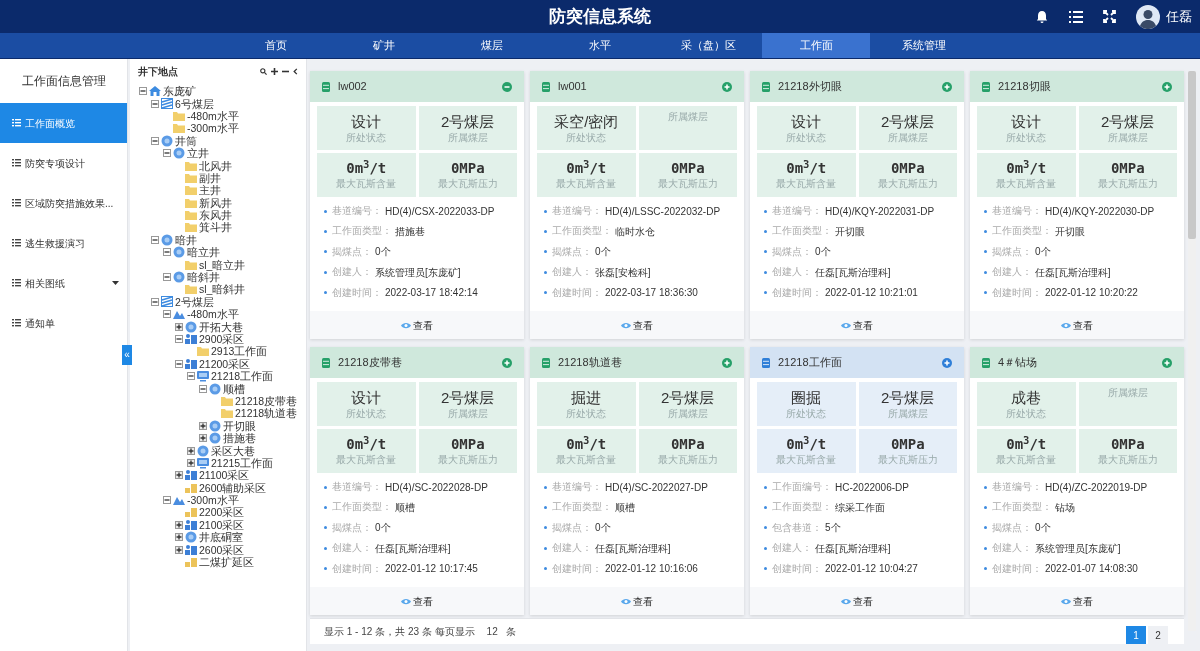 The width and height of the screenshot is (1200, 651). What do you see at coordinates (215, 215) in the screenshot?
I see `tree-node-label: 东风井` at bounding box center [215, 215].